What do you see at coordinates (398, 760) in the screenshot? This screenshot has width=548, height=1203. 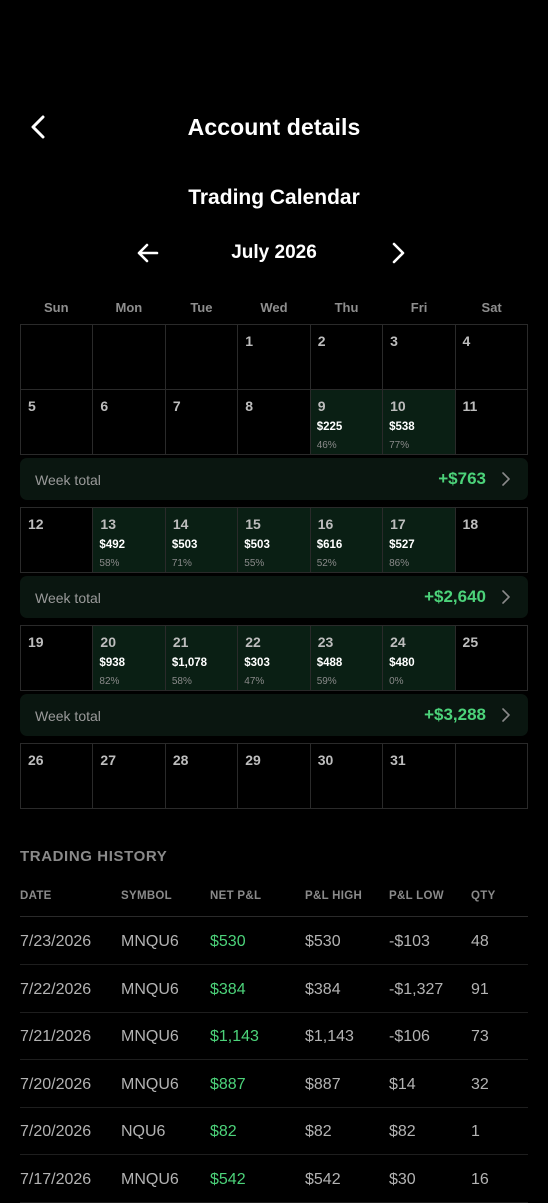 I see `day-number: 31` at bounding box center [398, 760].